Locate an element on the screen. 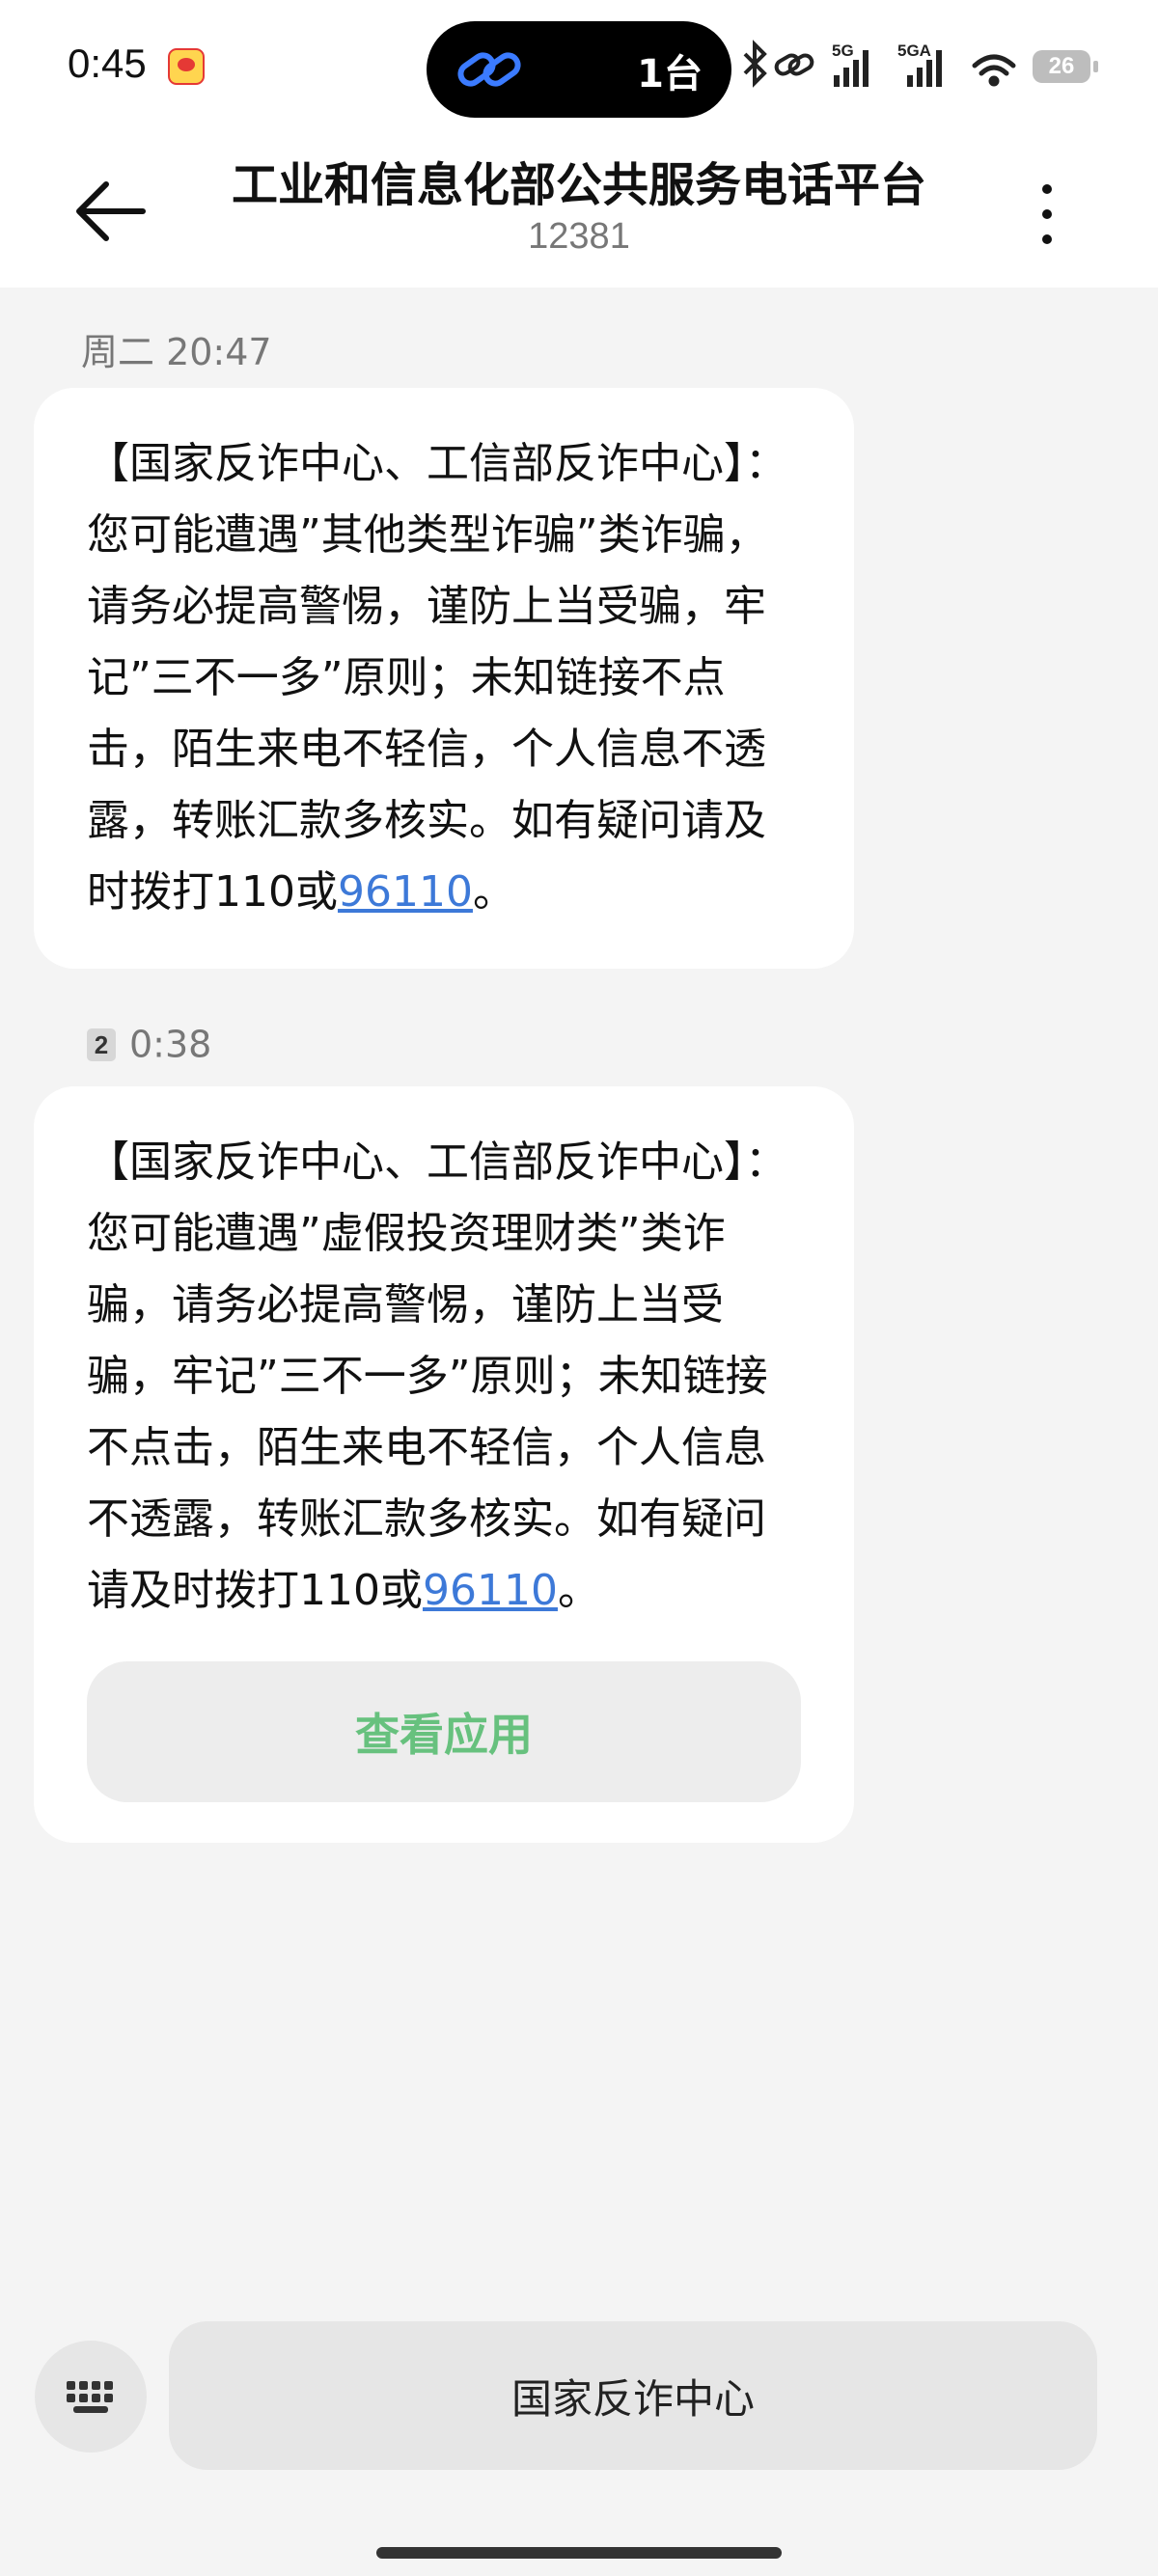 The width and height of the screenshot is (1158, 2576). input-bar: 国家反诈中心 is located at coordinates (579, 2403).